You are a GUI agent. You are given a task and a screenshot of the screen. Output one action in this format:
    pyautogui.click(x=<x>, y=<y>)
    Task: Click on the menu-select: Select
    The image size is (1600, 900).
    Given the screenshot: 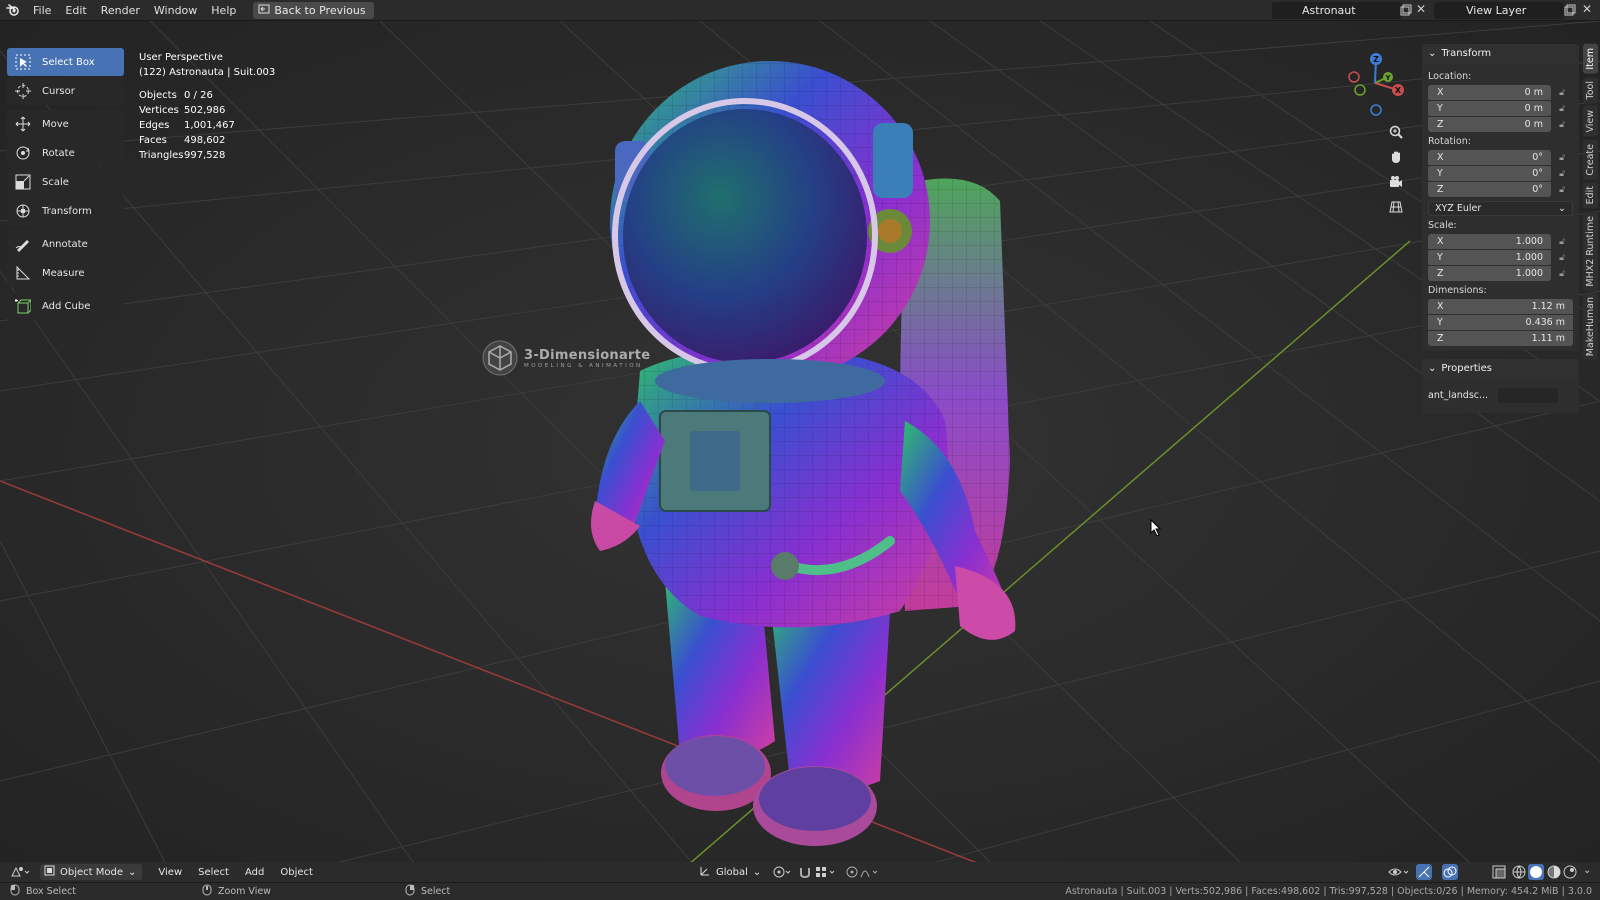 What is the action you would take?
    pyautogui.click(x=213, y=872)
    